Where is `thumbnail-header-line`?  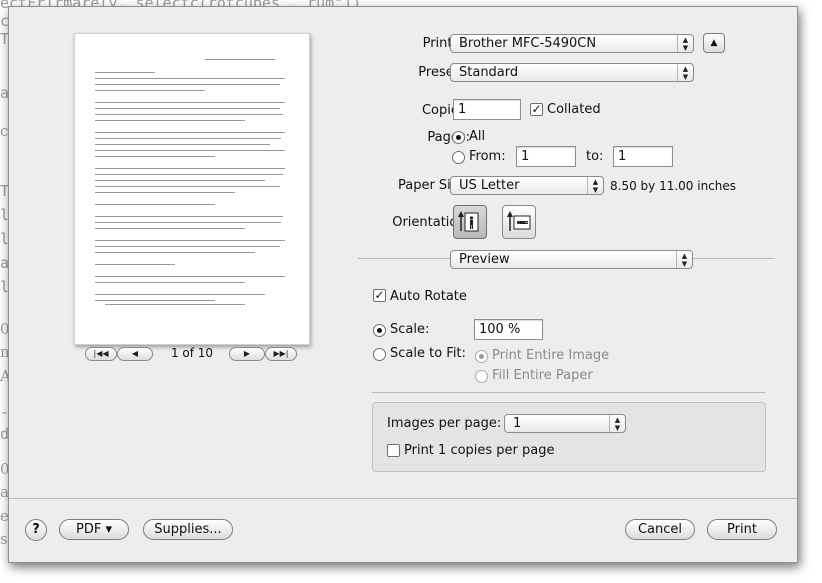 thumbnail-header-line is located at coordinates (240, 59).